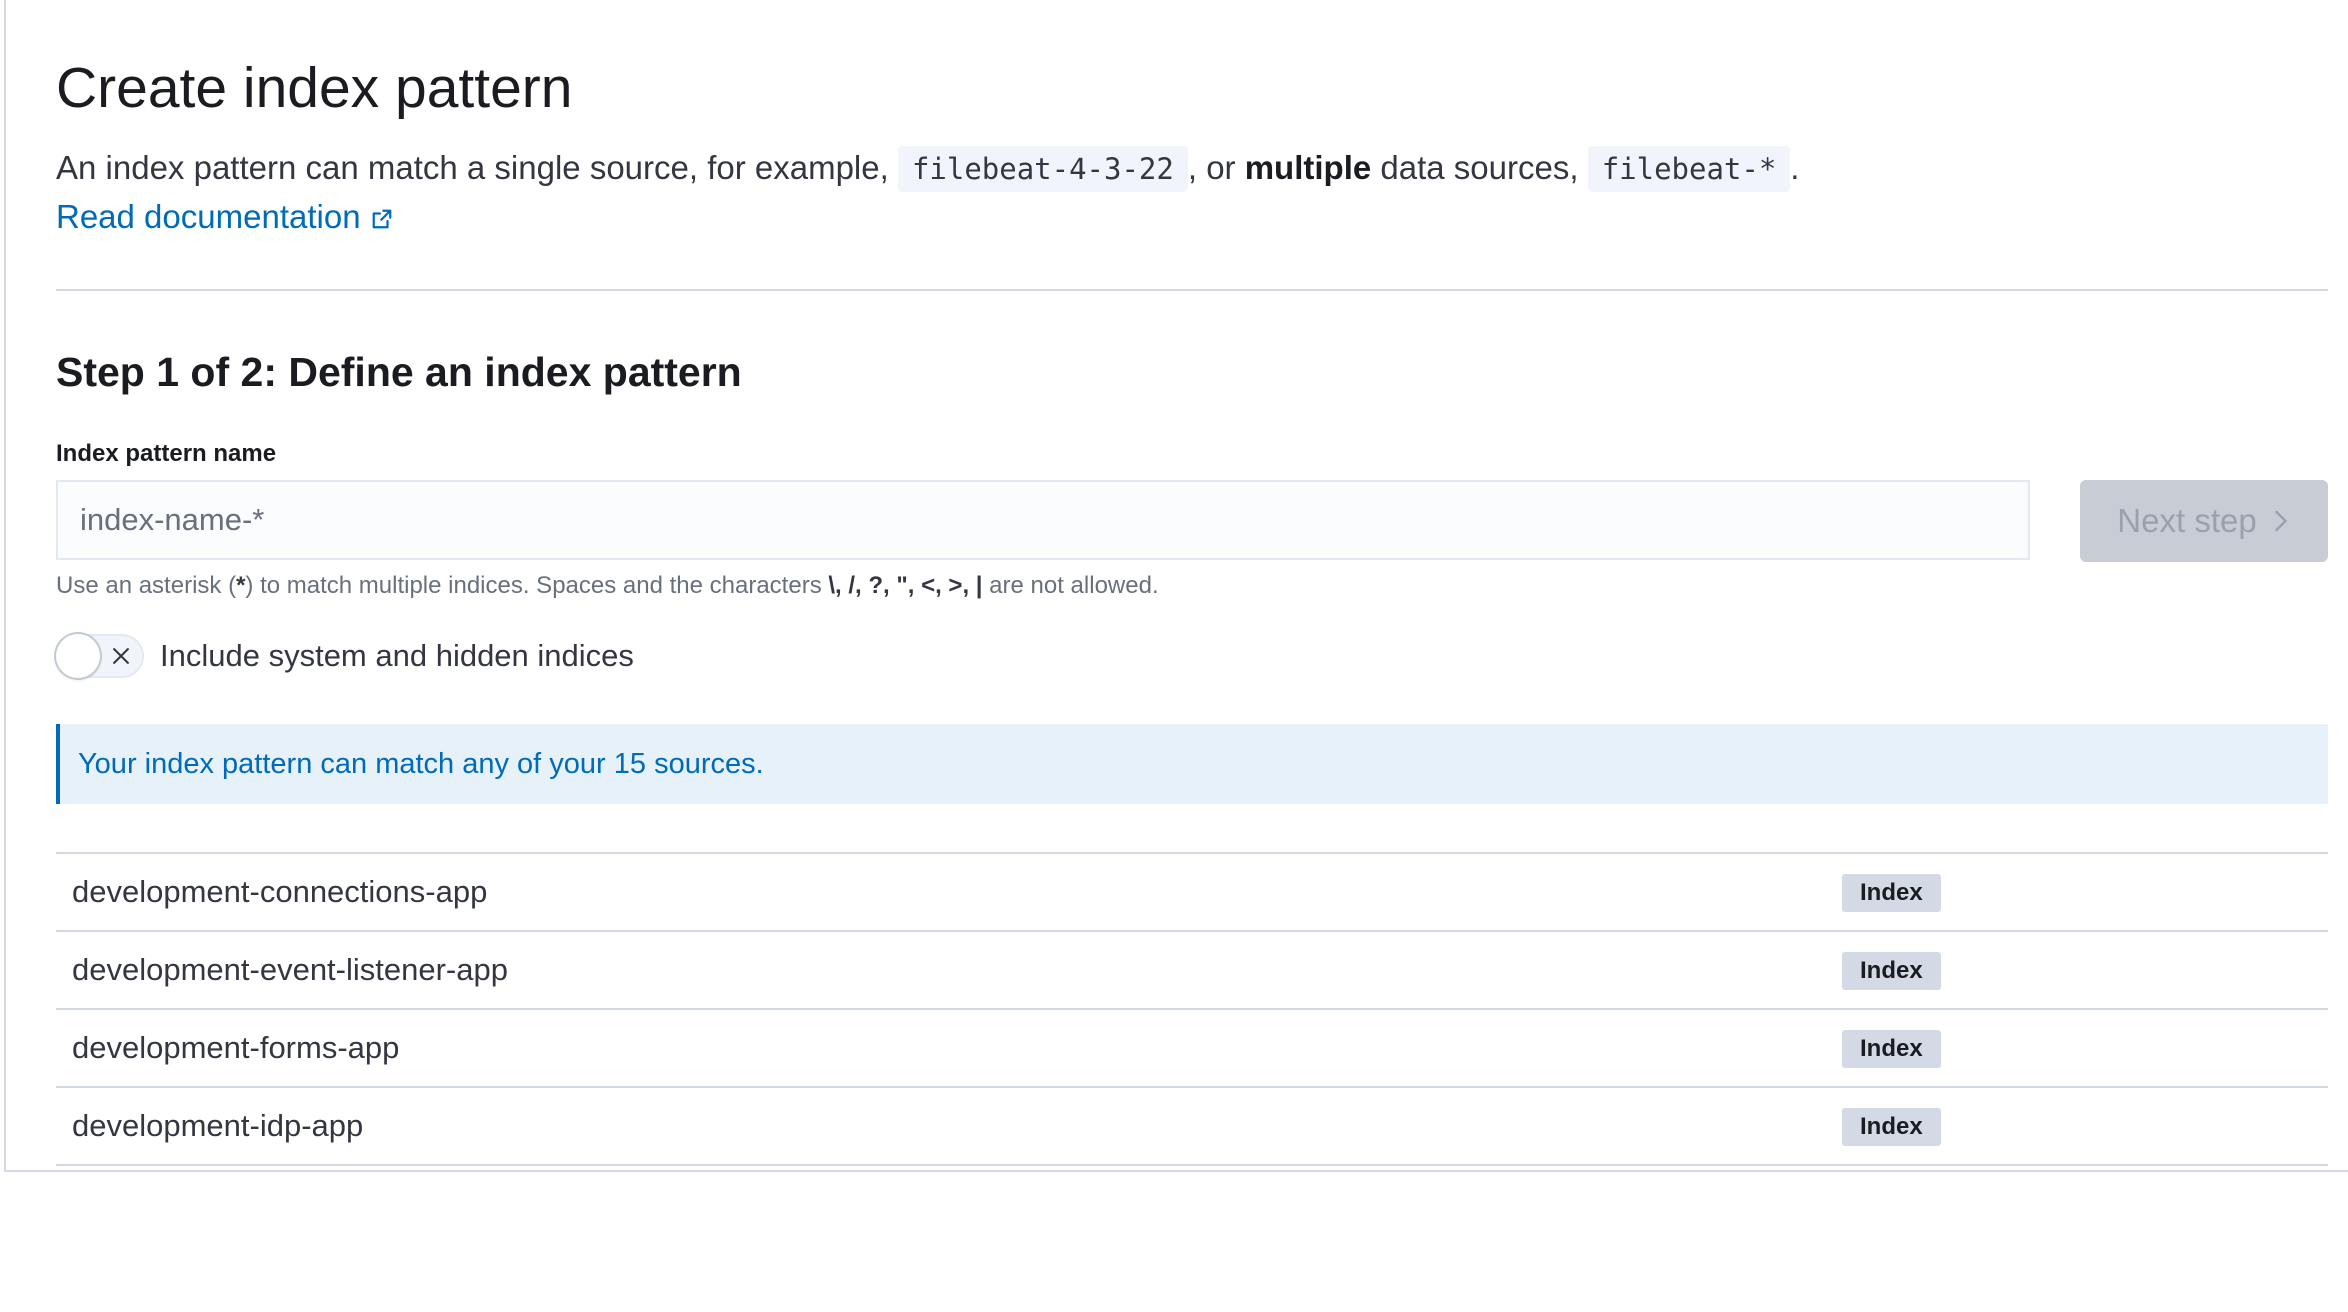 The width and height of the screenshot is (2348, 1312). I want to click on toggle-knob, so click(78, 656).